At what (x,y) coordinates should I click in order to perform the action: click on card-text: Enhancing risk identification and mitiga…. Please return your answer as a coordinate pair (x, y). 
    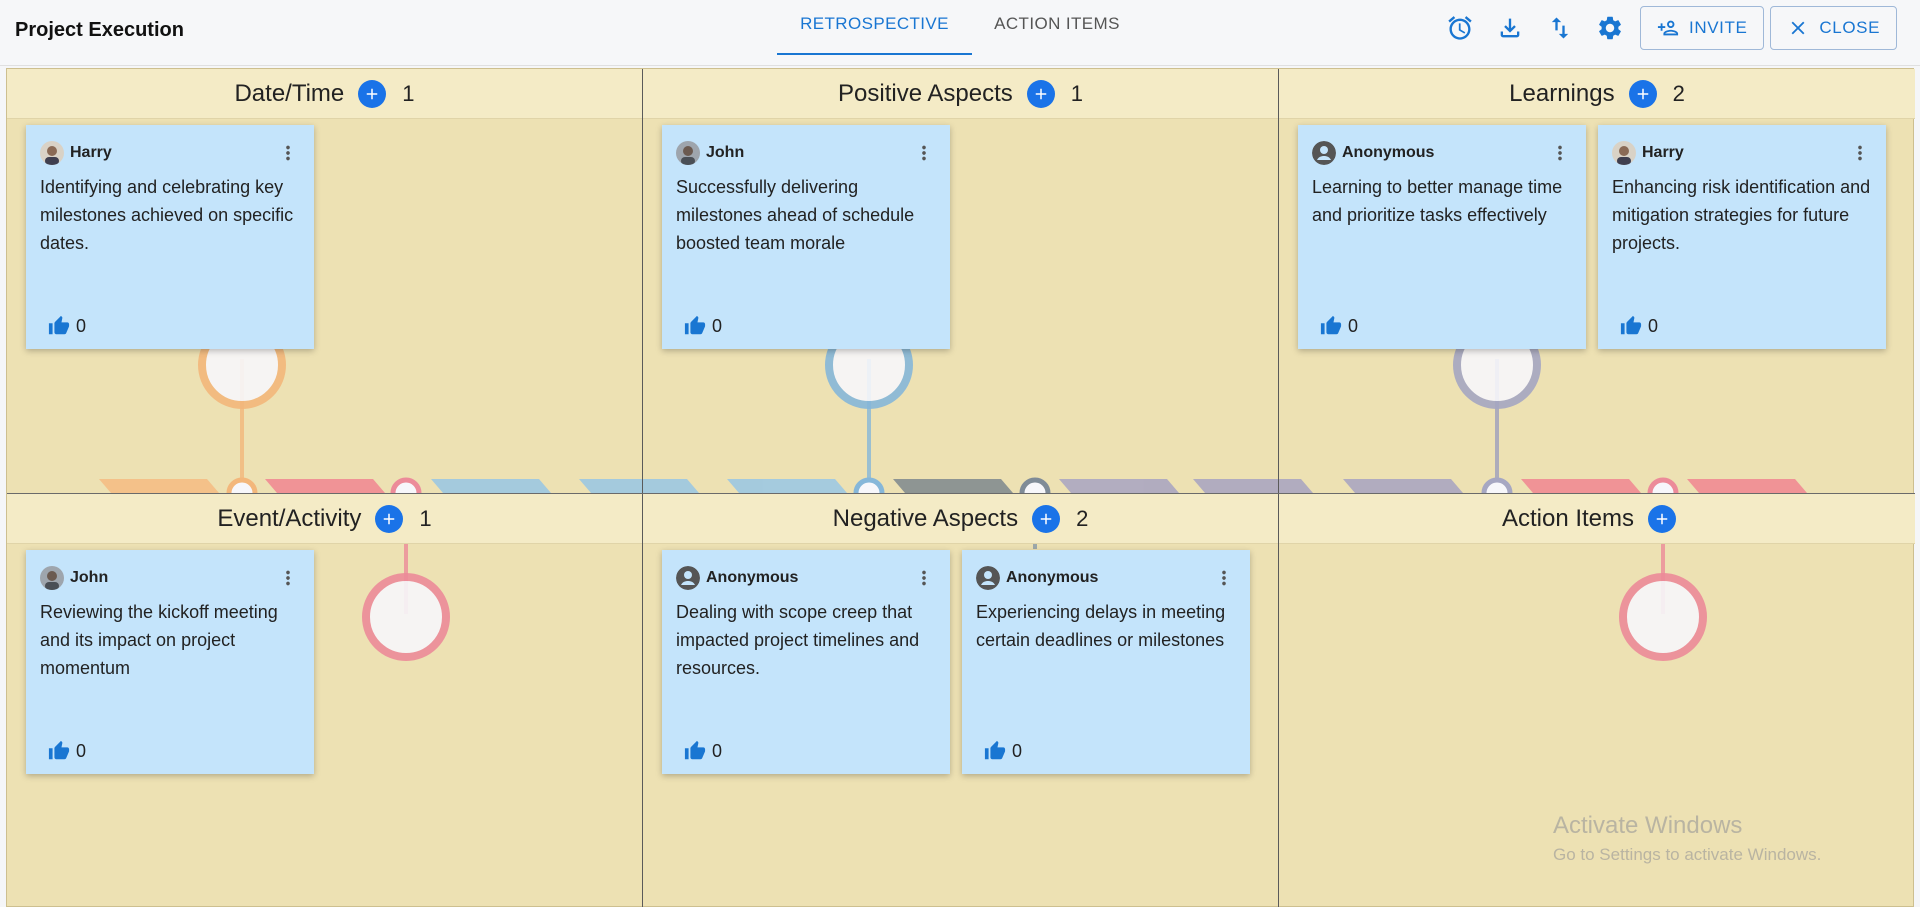
    Looking at the image, I should click on (1741, 215).